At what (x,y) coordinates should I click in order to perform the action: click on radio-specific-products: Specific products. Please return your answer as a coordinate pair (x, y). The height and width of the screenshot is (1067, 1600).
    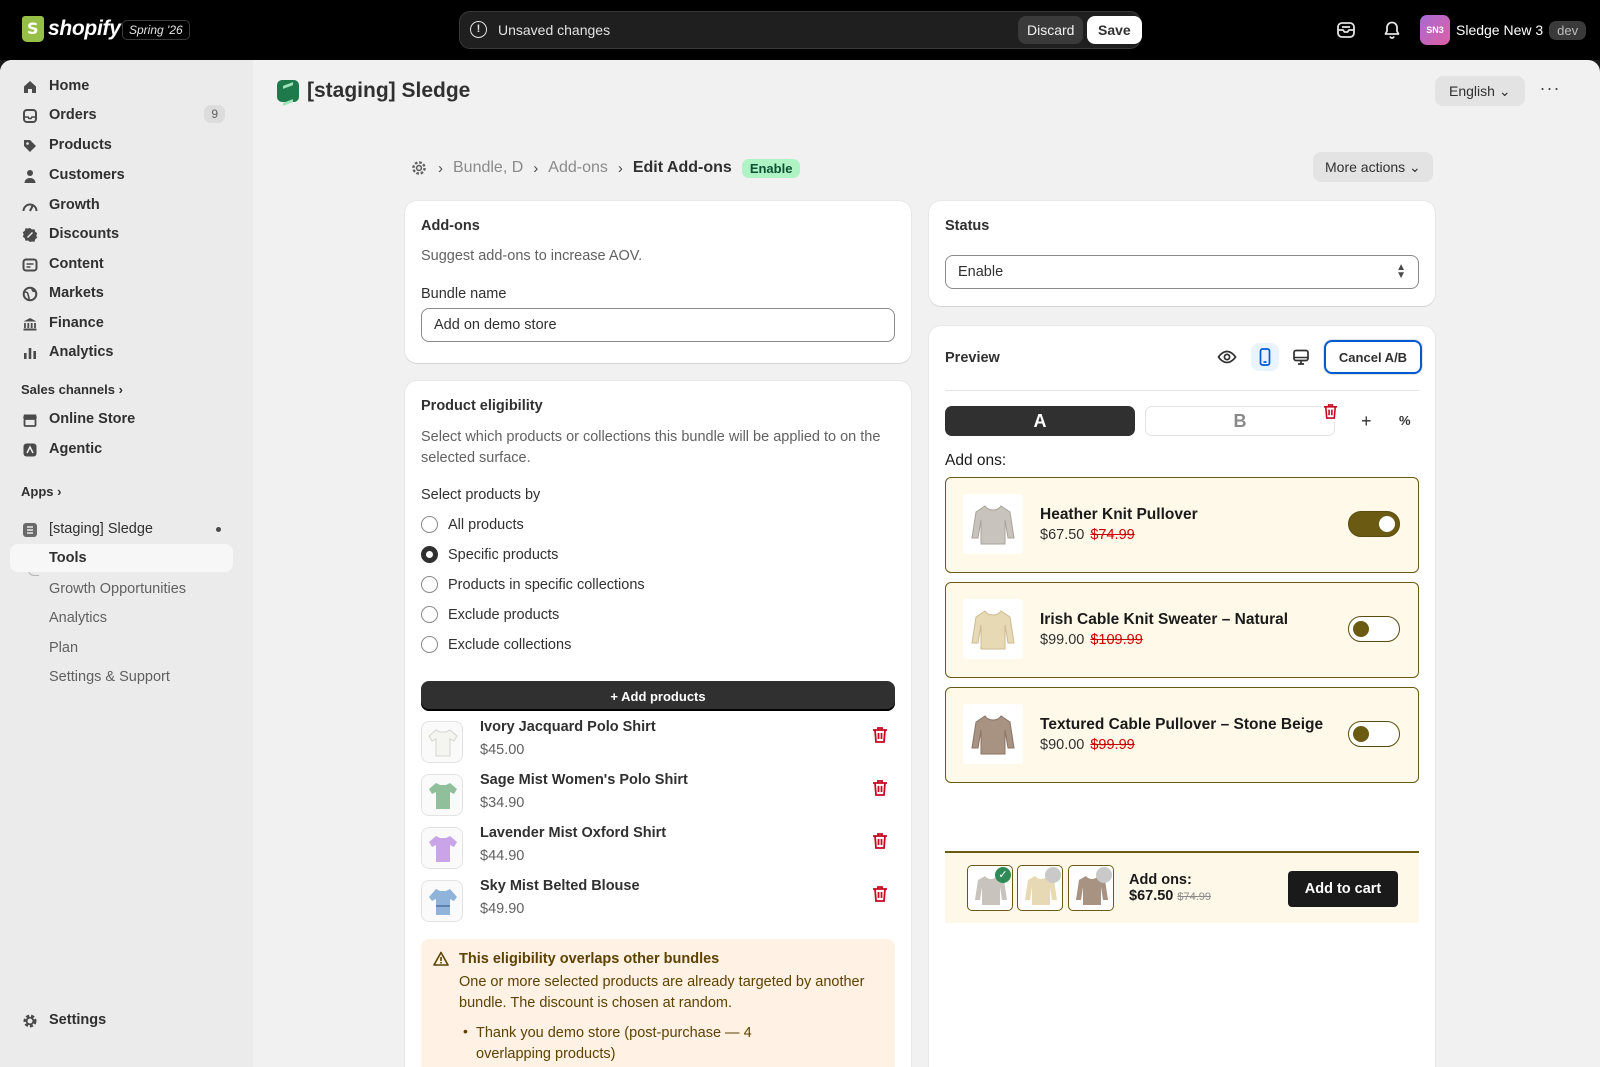
    Looking at the image, I should click on (489, 554).